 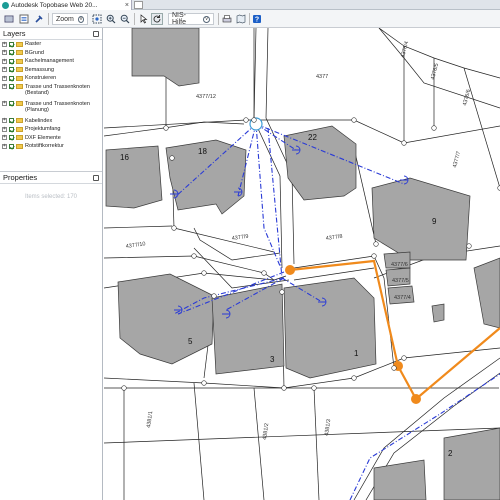 I want to click on browser-tab: Autodesk Topobase Web 20... ×, so click(x=66, y=5).